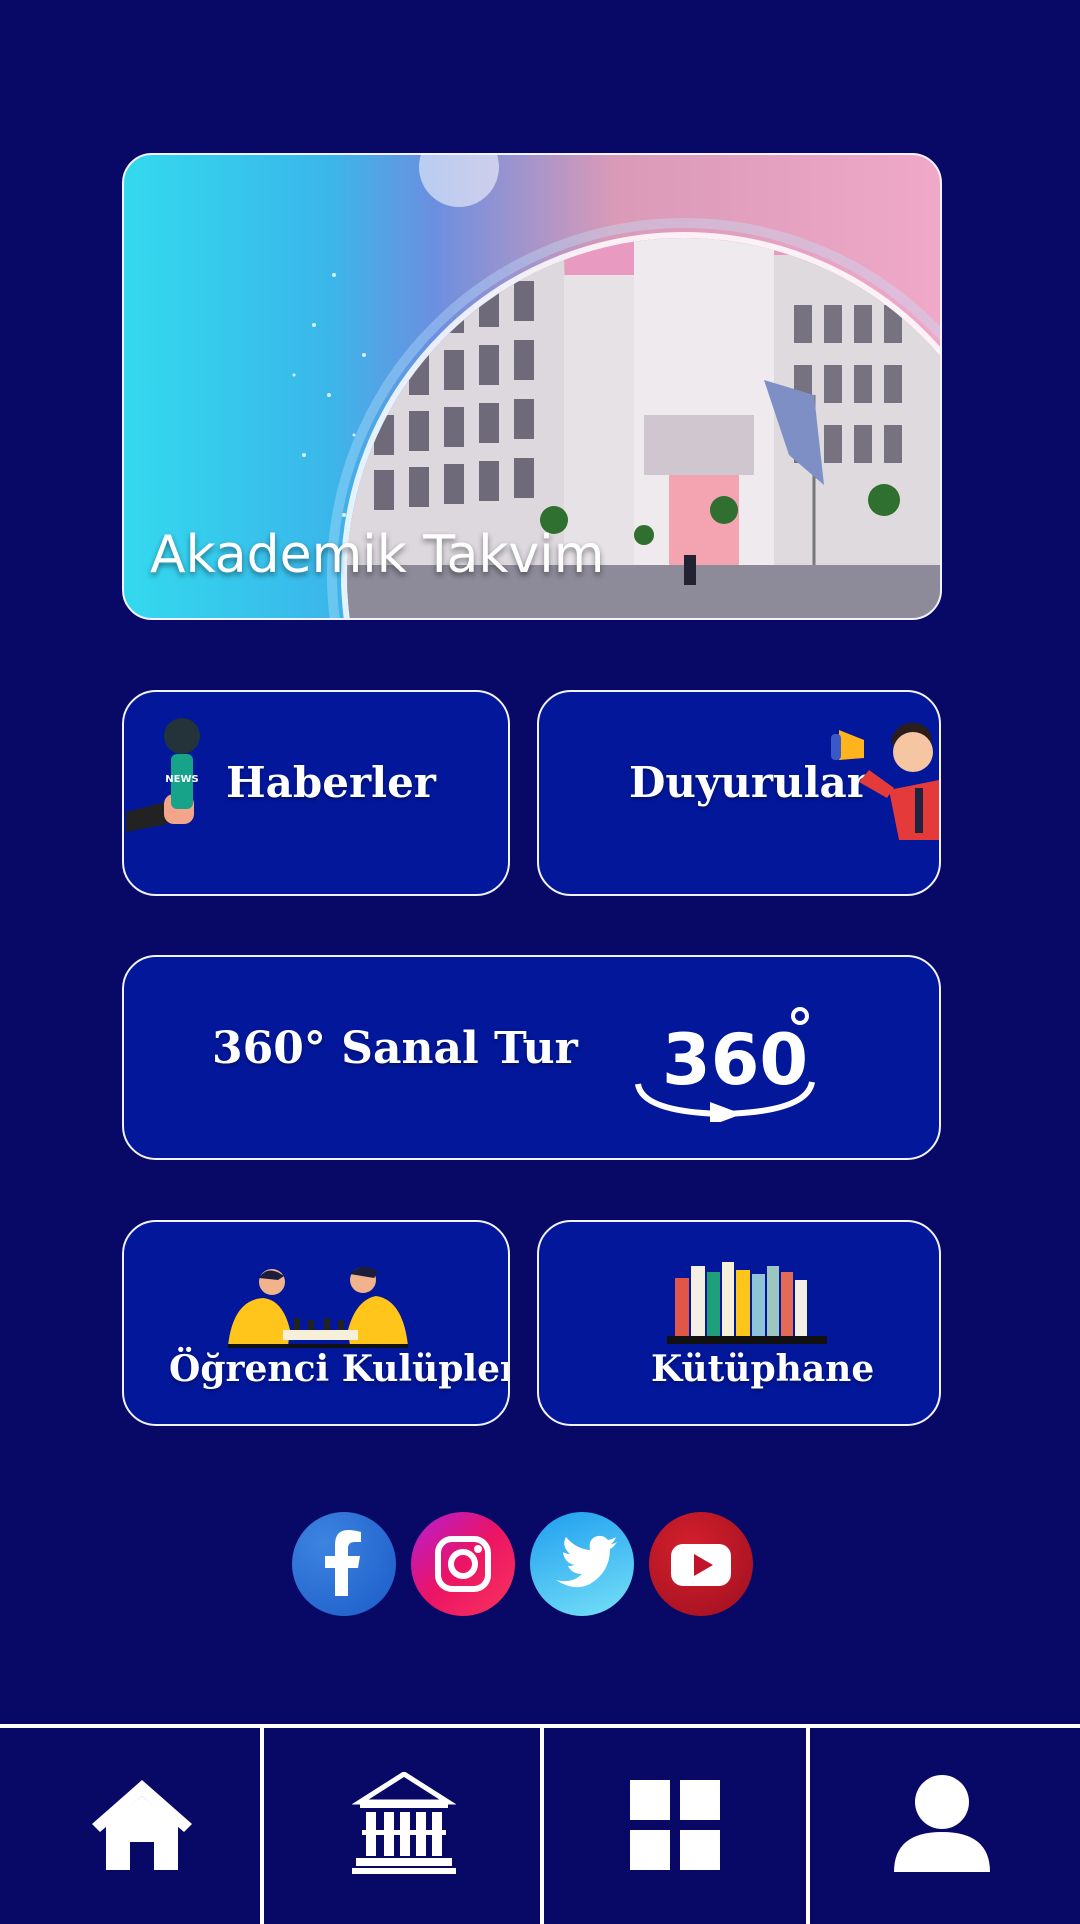 The image size is (1080, 1924). Describe the element at coordinates (463, 1564) in the screenshot. I see `instagram-icon` at that location.